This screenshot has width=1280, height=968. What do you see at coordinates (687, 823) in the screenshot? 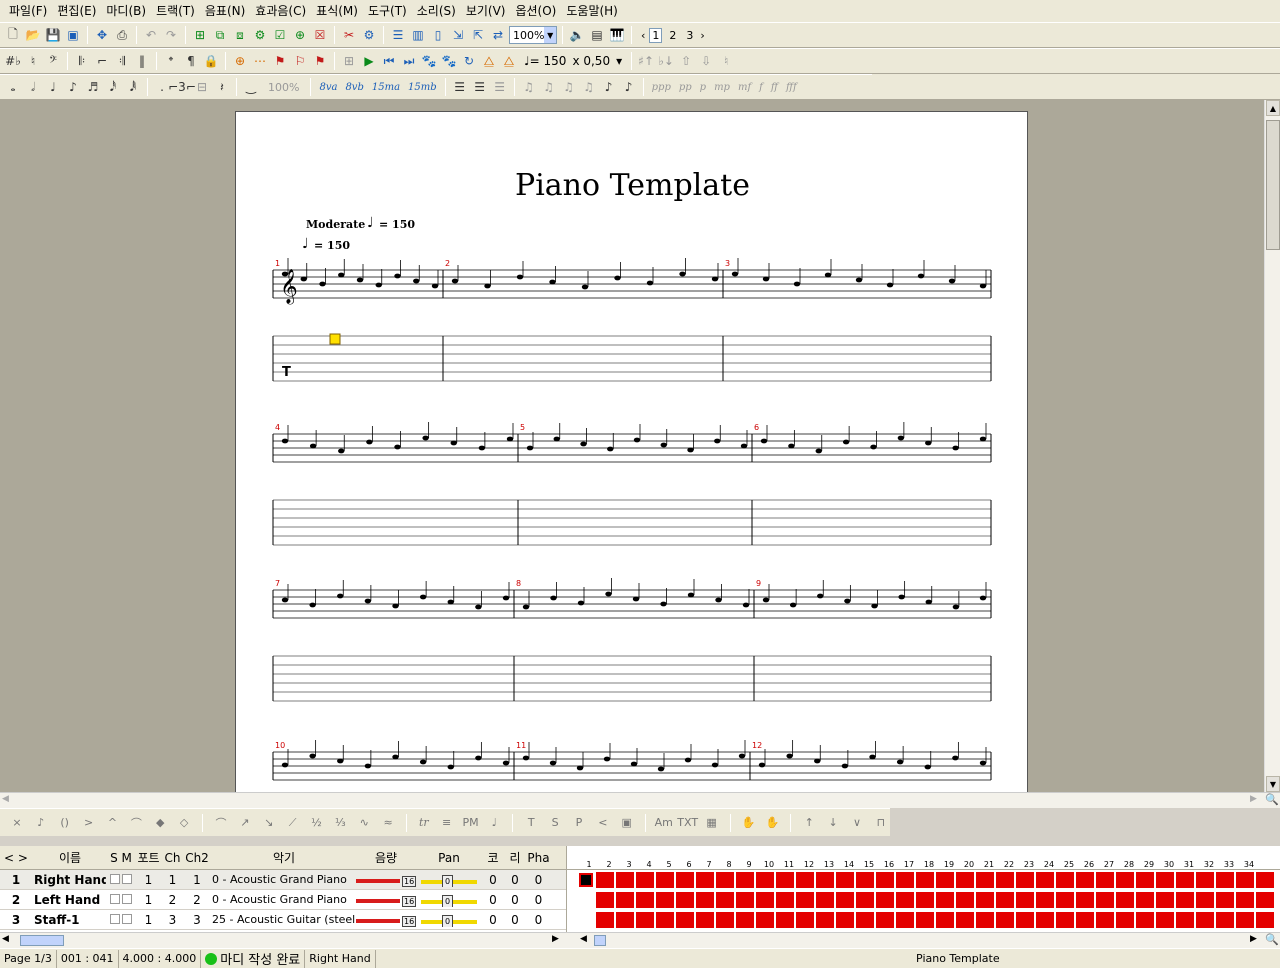
I see `text-icon: TXT` at bounding box center [687, 823].